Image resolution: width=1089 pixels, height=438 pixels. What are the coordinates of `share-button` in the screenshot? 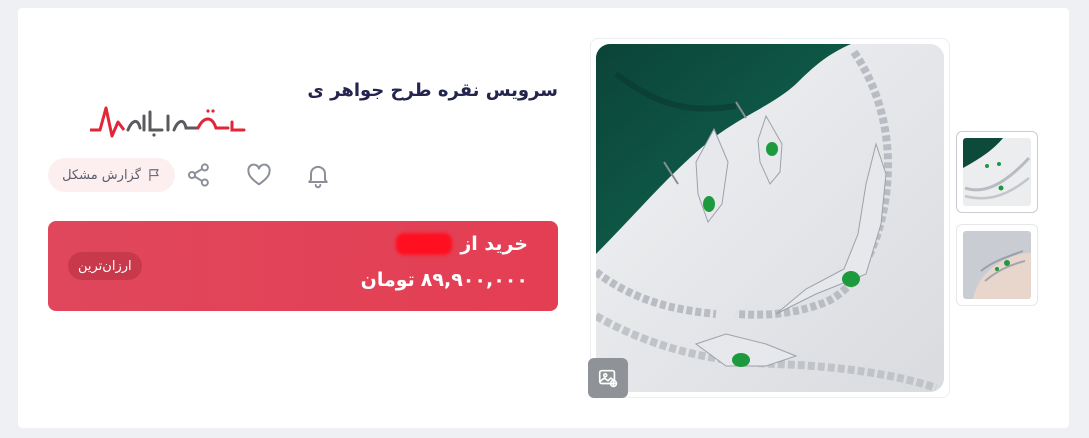 It's located at (199, 175).